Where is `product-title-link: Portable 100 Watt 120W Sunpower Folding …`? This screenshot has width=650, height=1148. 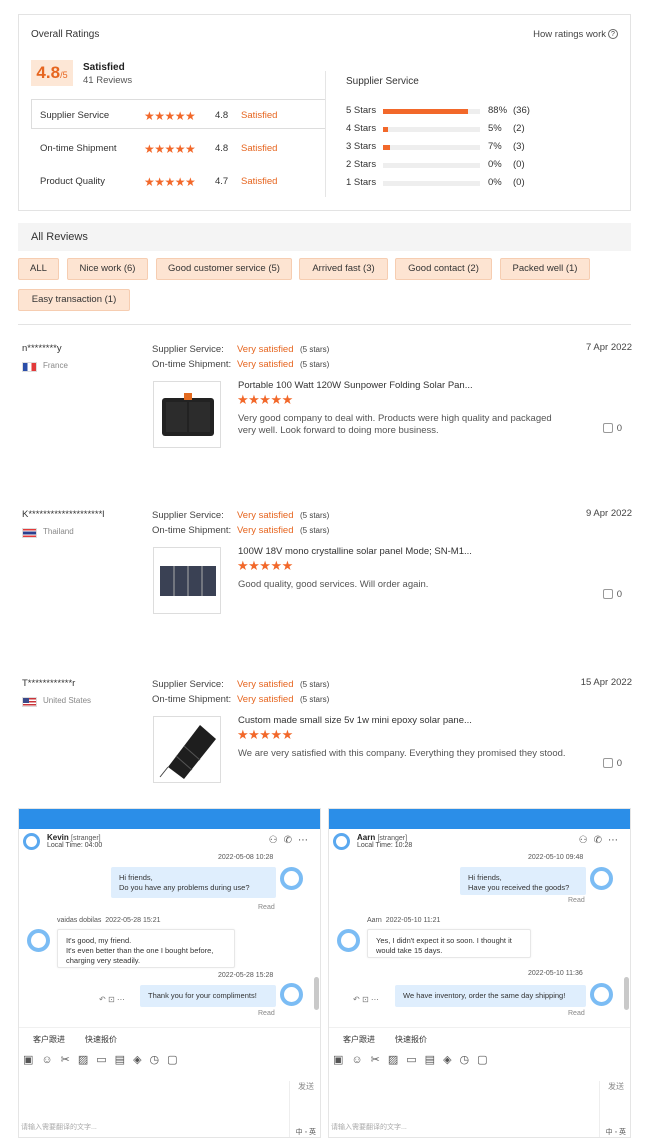 product-title-link: Portable 100 Watt 120W Sunpower Folding … is located at coordinates (355, 385).